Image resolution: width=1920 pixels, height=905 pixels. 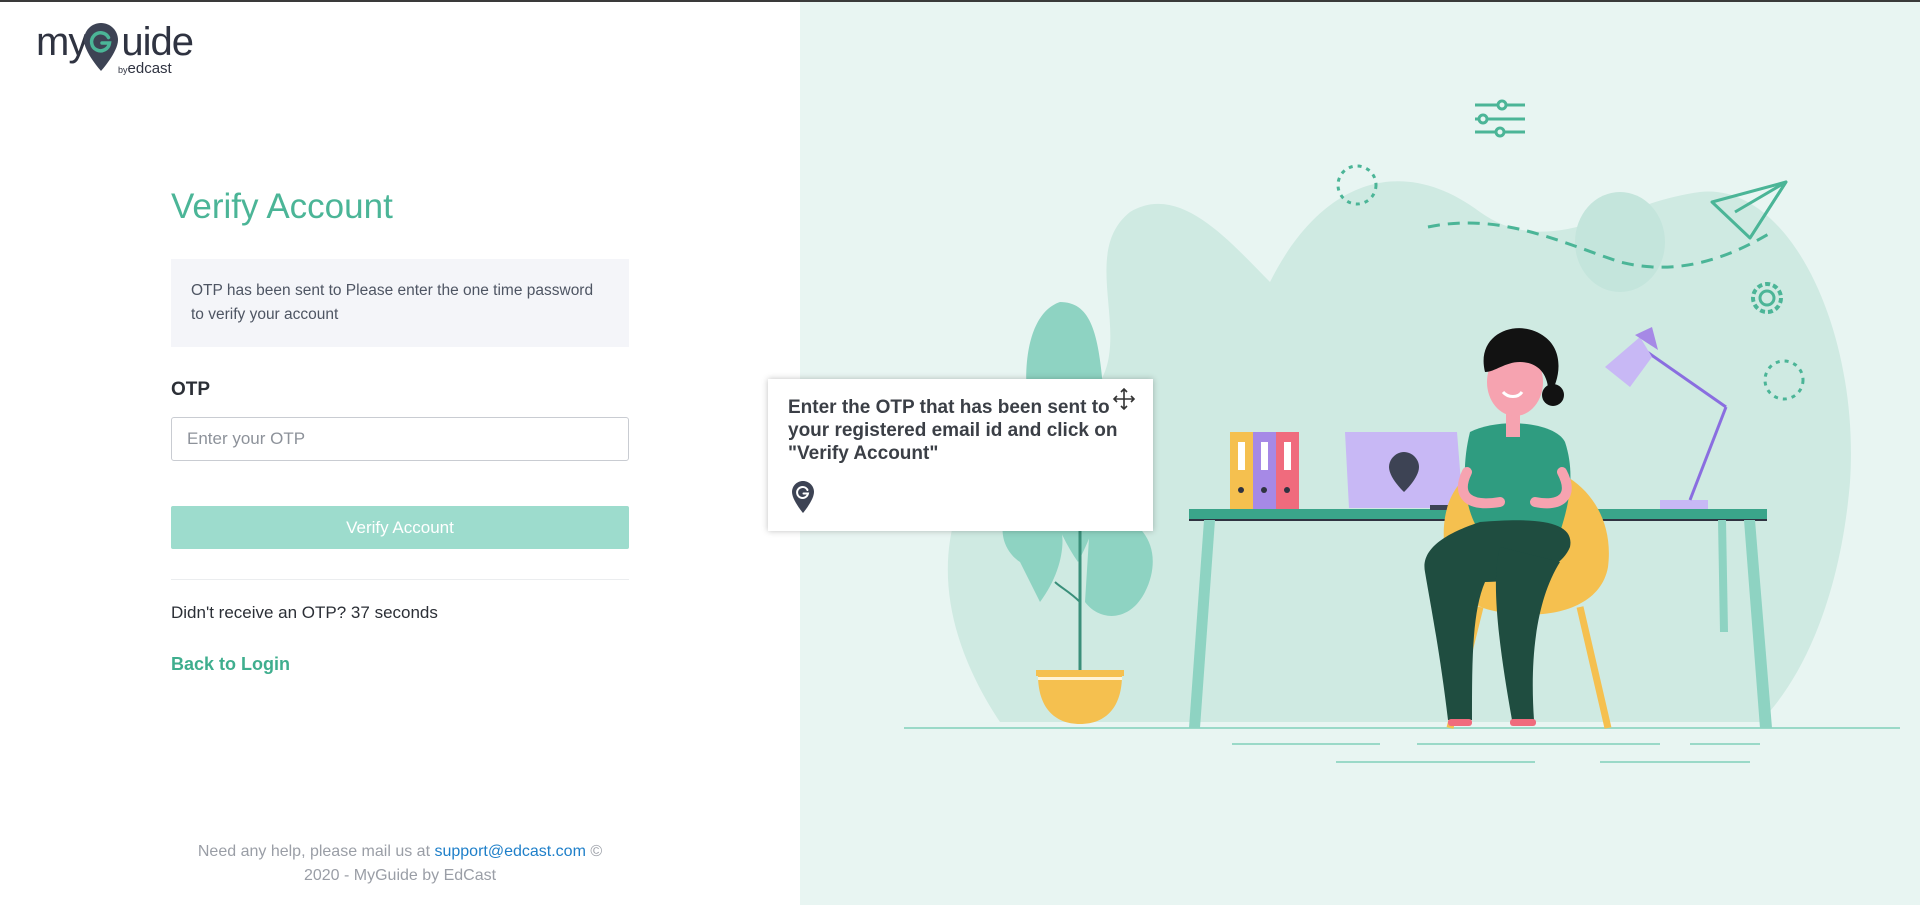 What do you see at coordinates (400, 875) in the screenshot?
I see `copyright-text: 2020 - MyGuide by EdCast` at bounding box center [400, 875].